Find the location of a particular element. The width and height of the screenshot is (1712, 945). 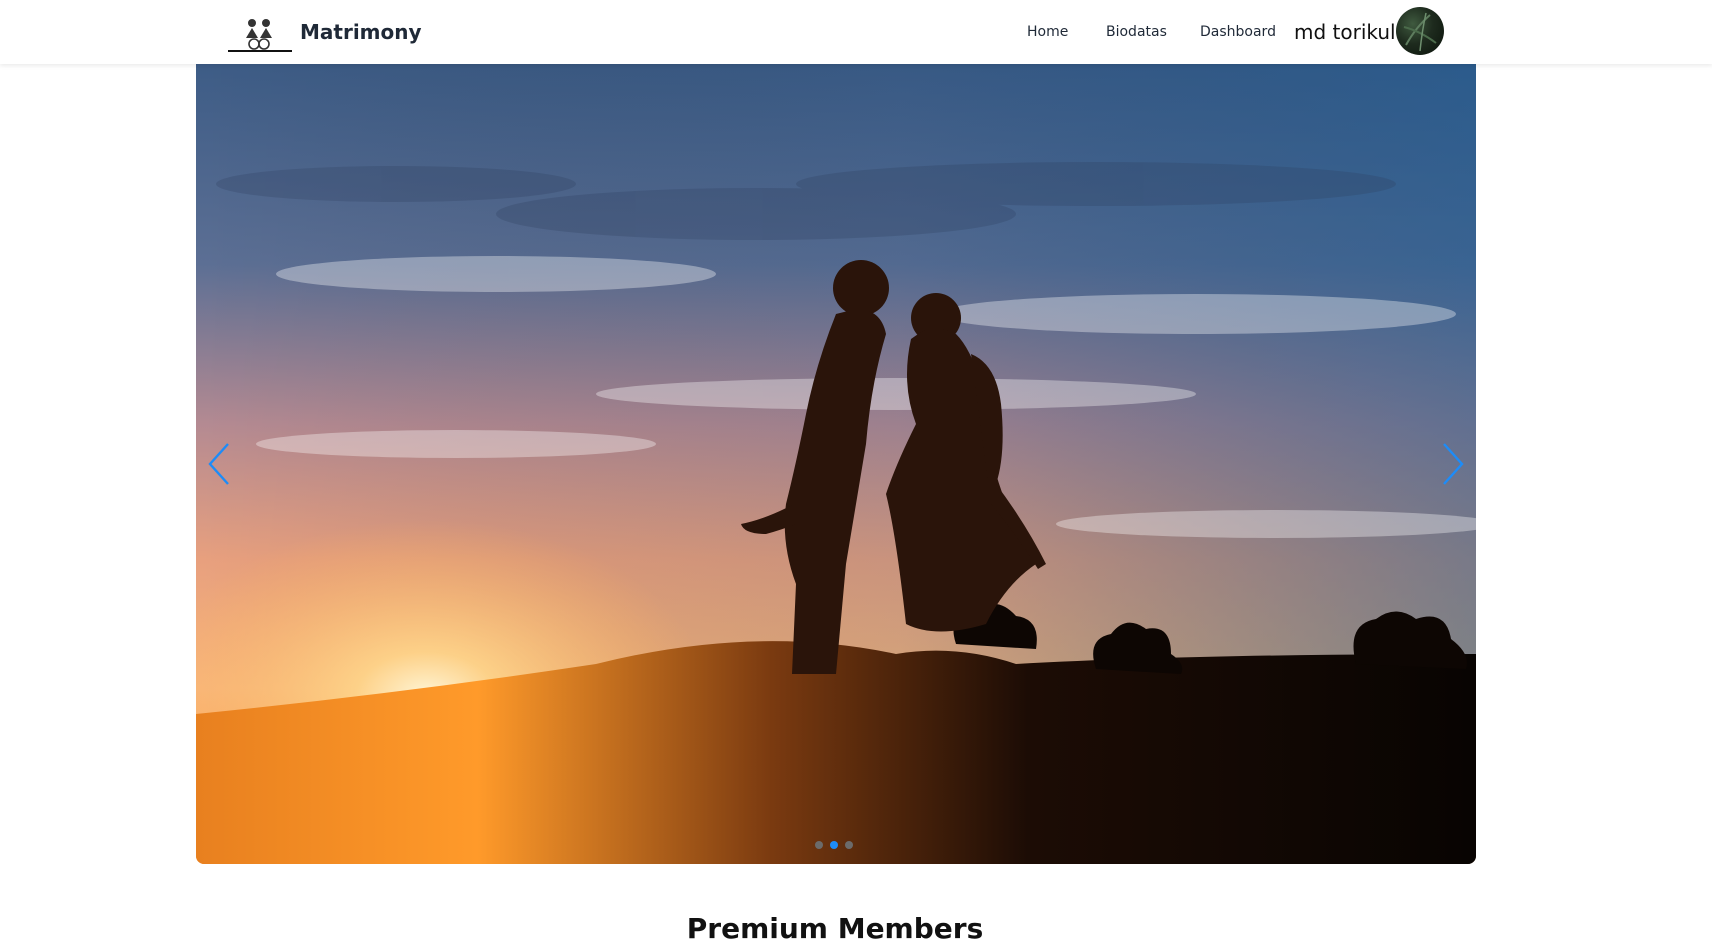

logo-icon is located at coordinates (260, 33).